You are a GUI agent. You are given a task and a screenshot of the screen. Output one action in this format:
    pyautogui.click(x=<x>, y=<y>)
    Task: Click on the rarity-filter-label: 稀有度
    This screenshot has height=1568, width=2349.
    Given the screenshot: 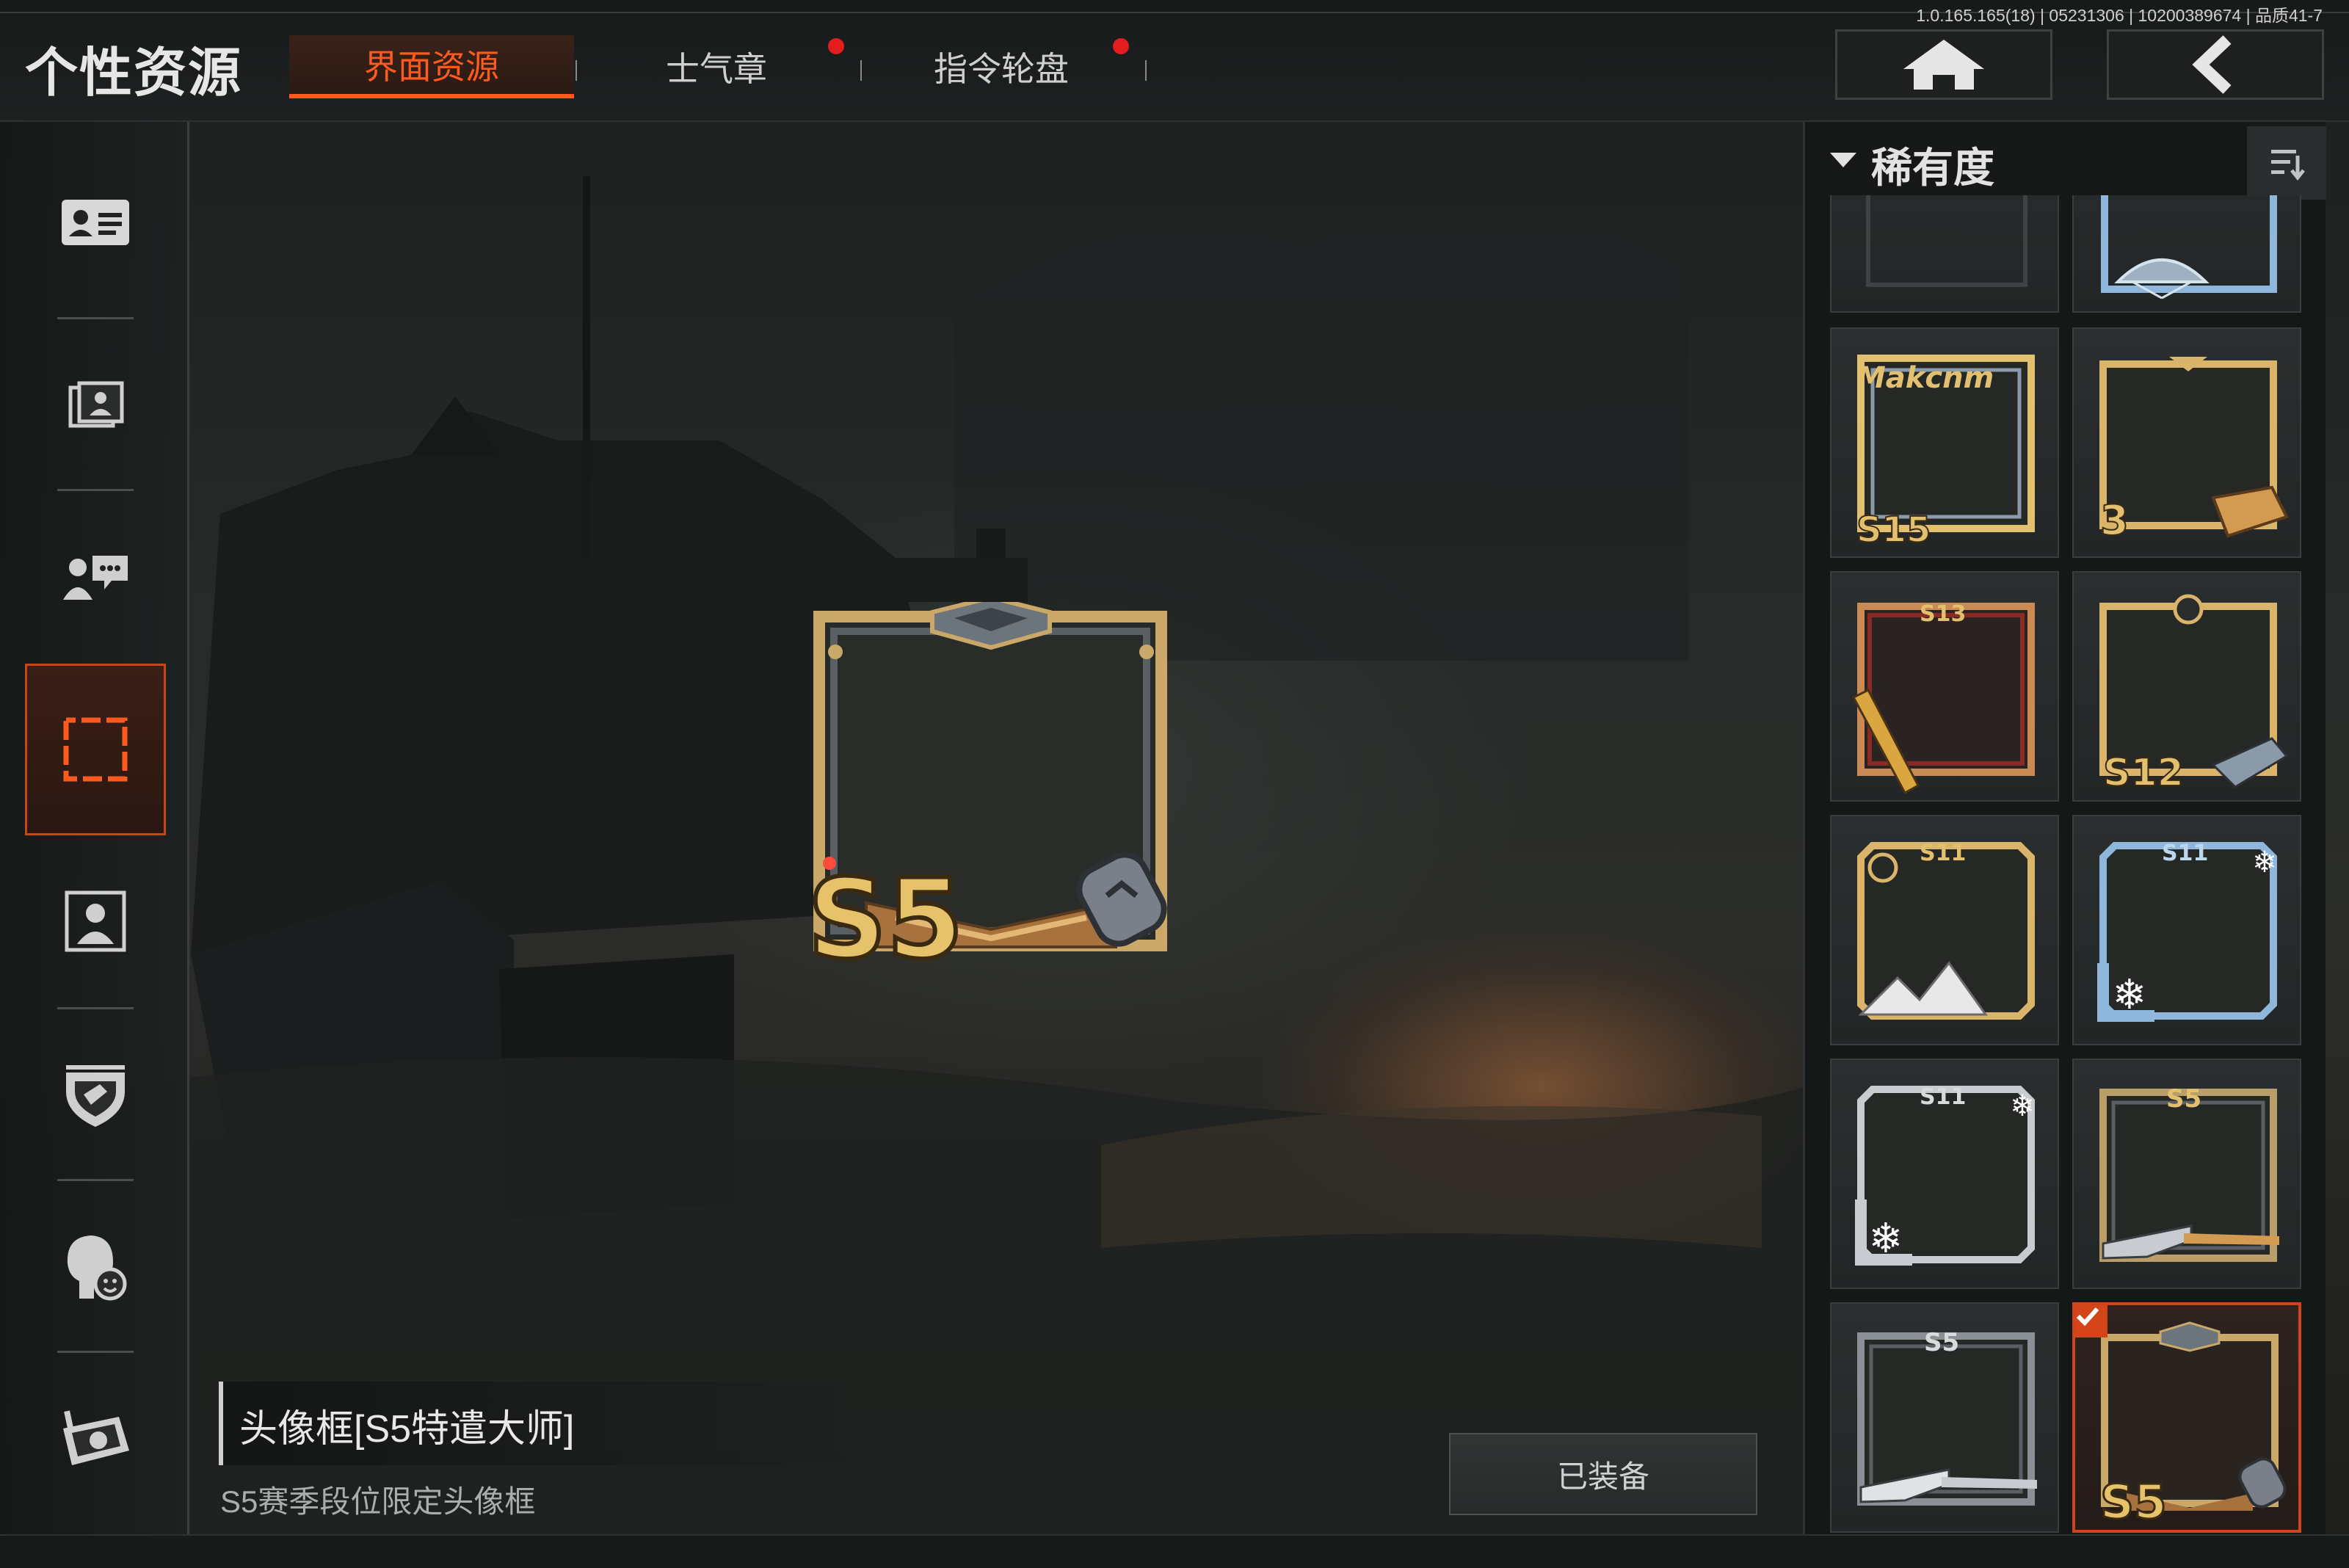 What is the action you would take?
    pyautogui.click(x=1932, y=165)
    